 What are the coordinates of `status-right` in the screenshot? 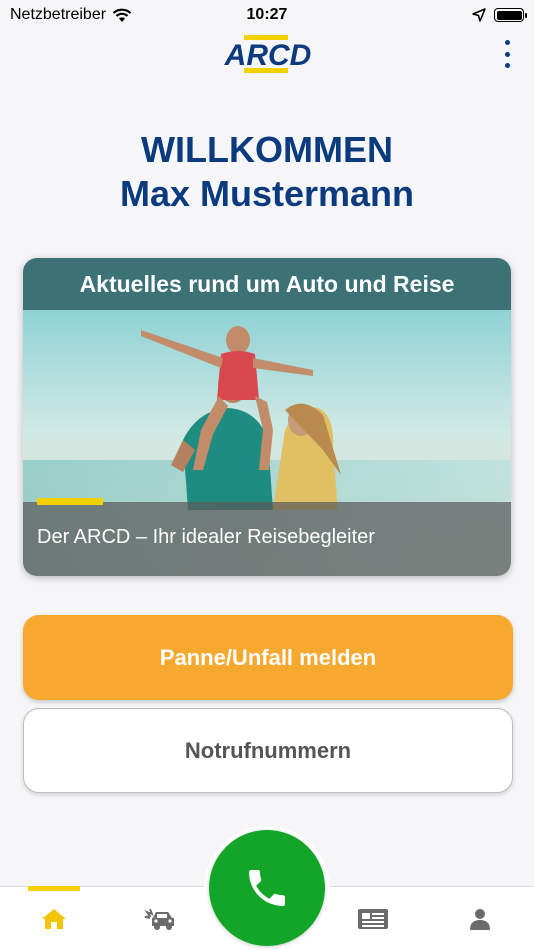 It's located at (499, 15).